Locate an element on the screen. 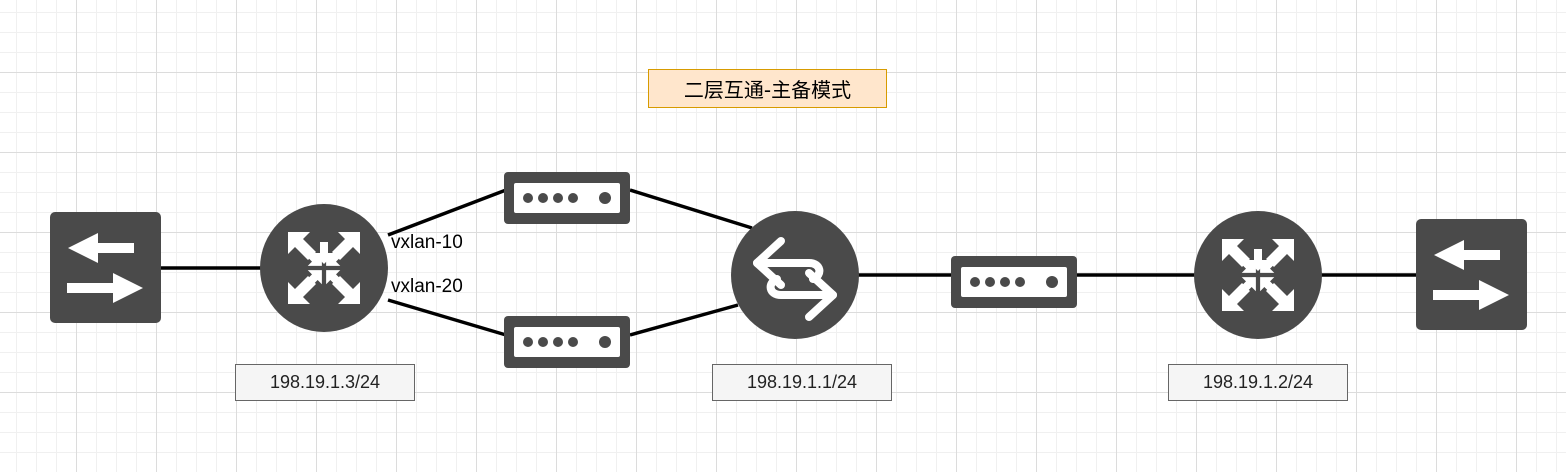 The height and width of the screenshot is (472, 1566). diagram-title: 二层互通-主备模式 is located at coordinates (767, 88).